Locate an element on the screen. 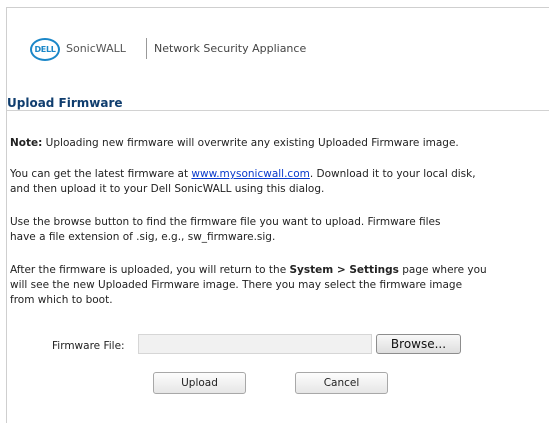 The width and height of the screenshot is (549, 423). dell-logo: DELL is located at coordinates (45, 49).